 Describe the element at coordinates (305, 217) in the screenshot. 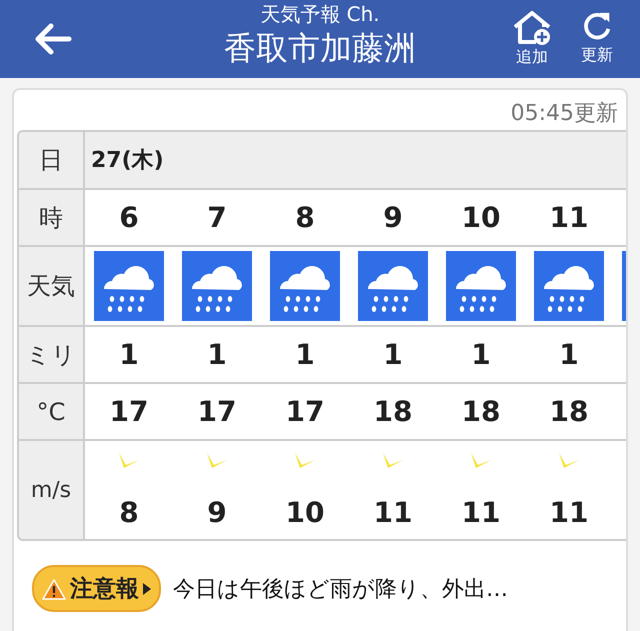

I see `hour-value: 8` at that location.